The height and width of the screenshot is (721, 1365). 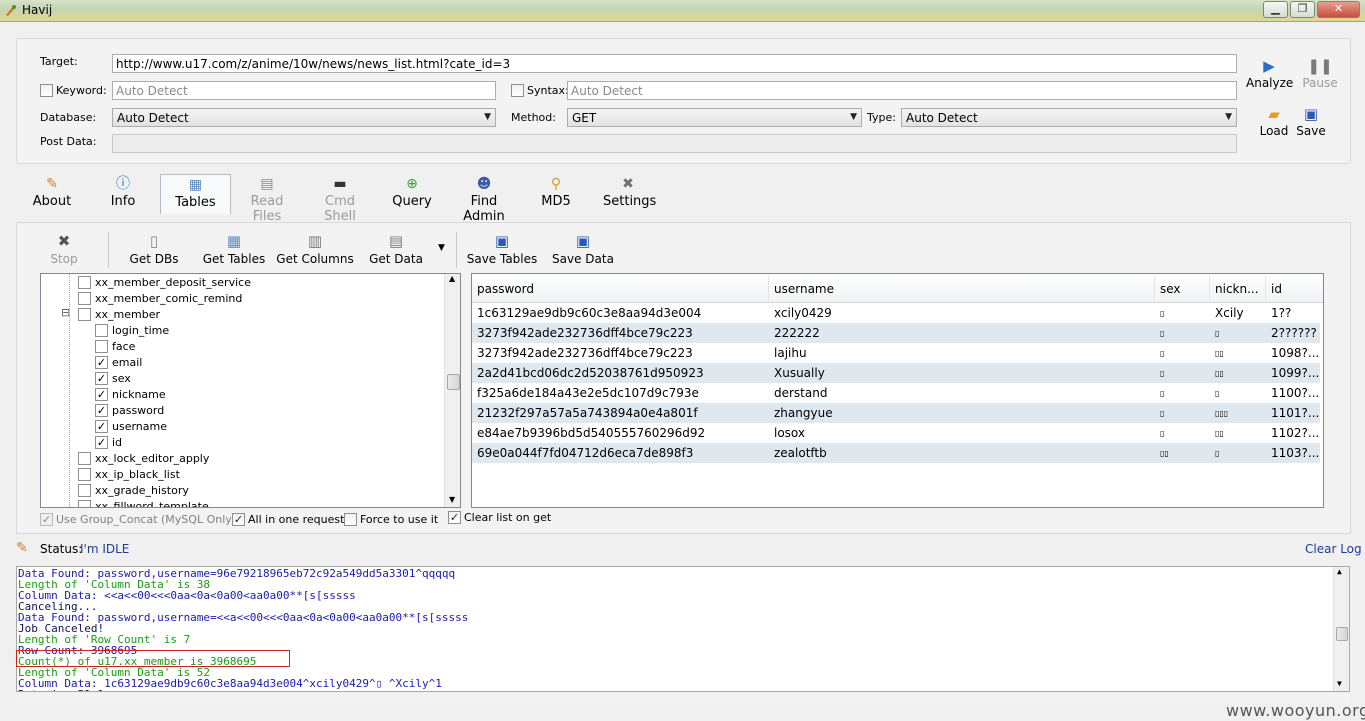 I want to click on tab-md5-label: MD5, so click(x=556, y=201).